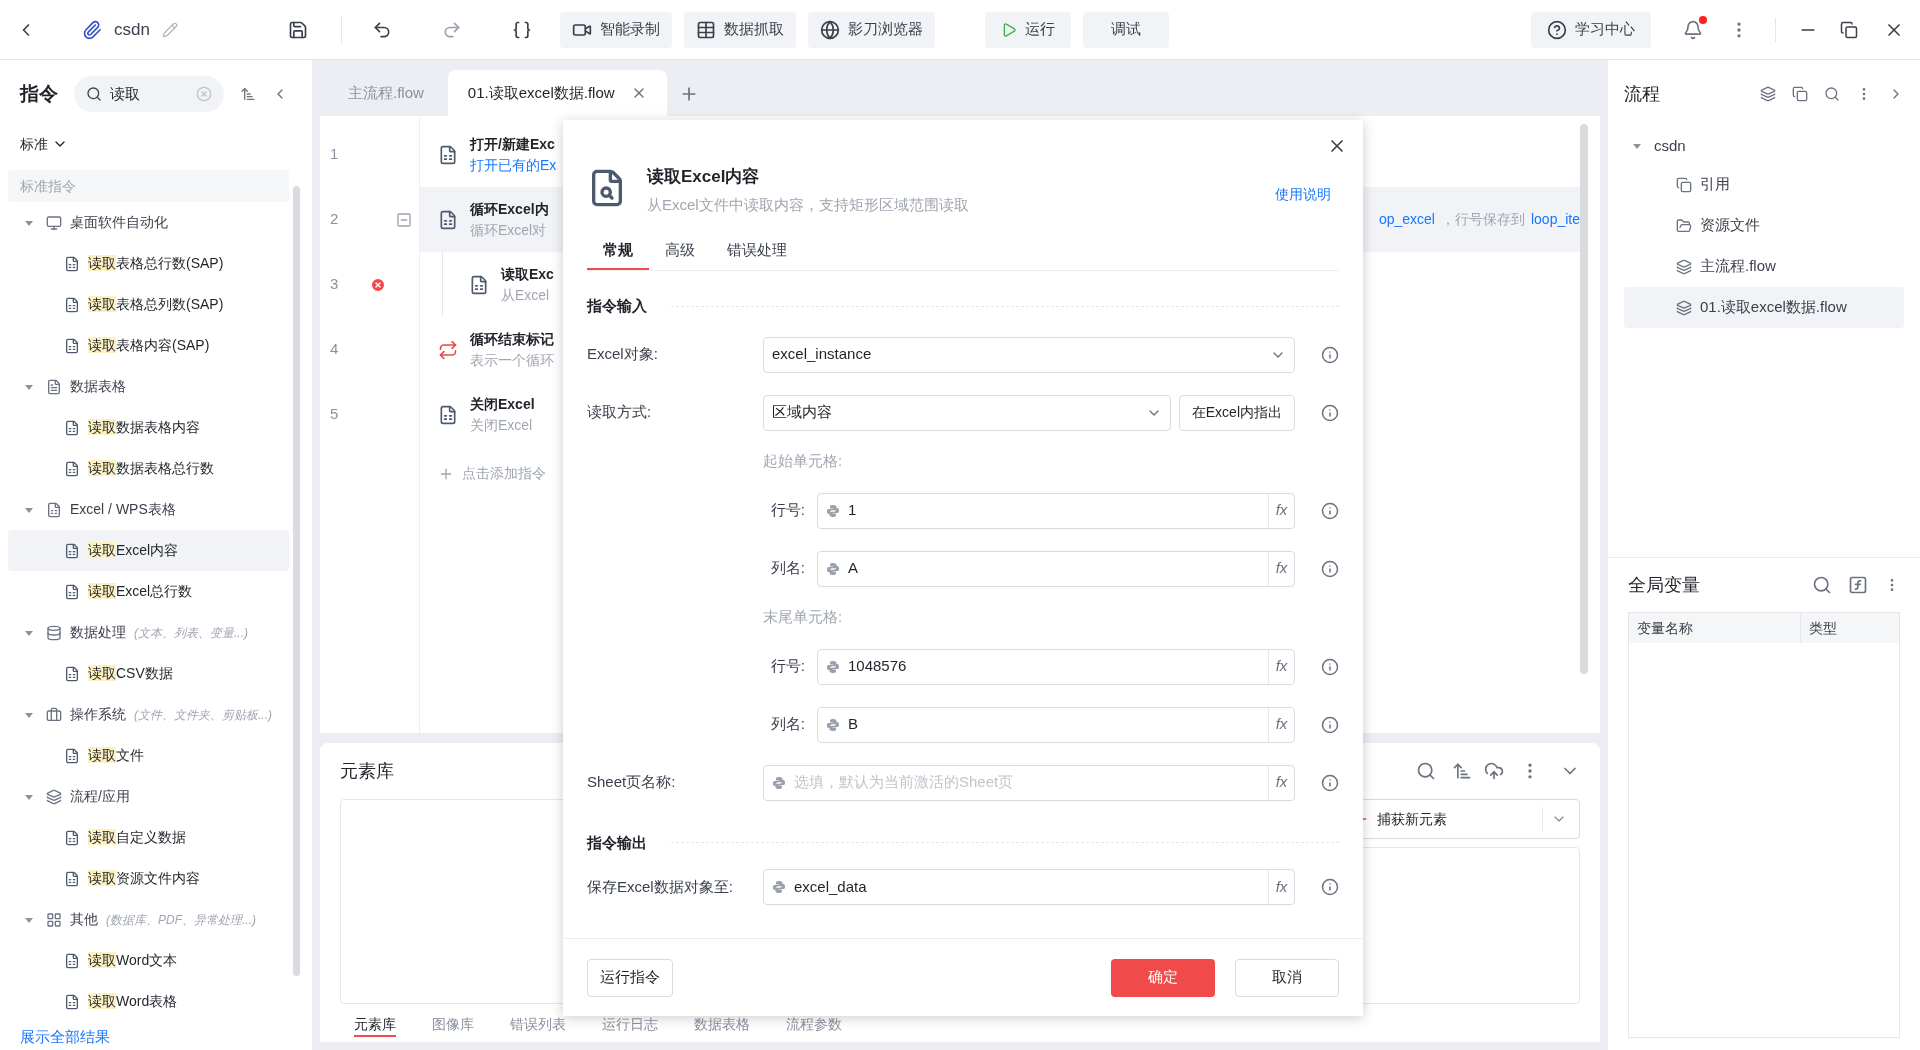 The height and width of the screenshot is (1050, 1920). What do you see at coordinates (620, 412) in the screenshot?
I see `field-label: 读取方式:` at bounding box center [620, 412].